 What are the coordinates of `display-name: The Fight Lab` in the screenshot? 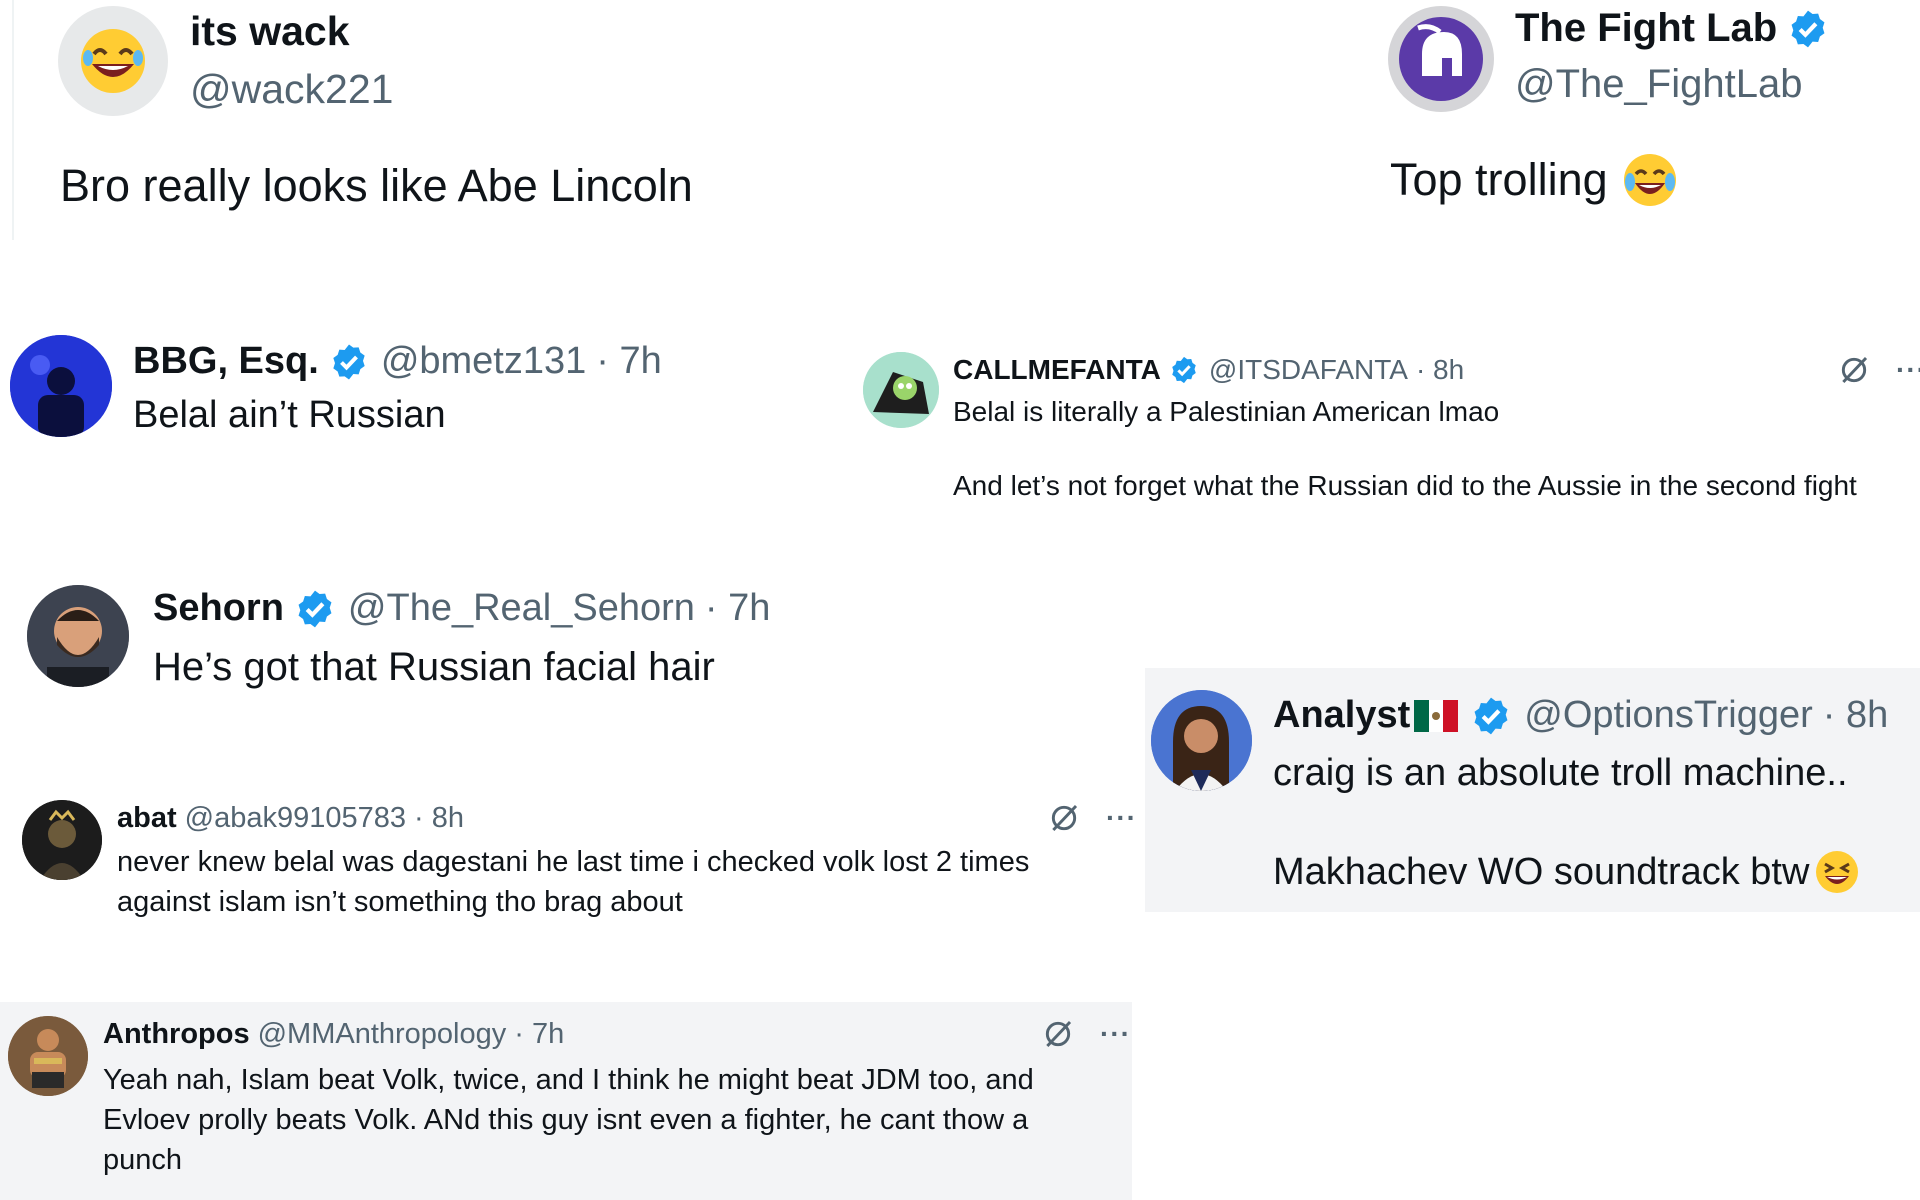 It's located at (1646, 28).